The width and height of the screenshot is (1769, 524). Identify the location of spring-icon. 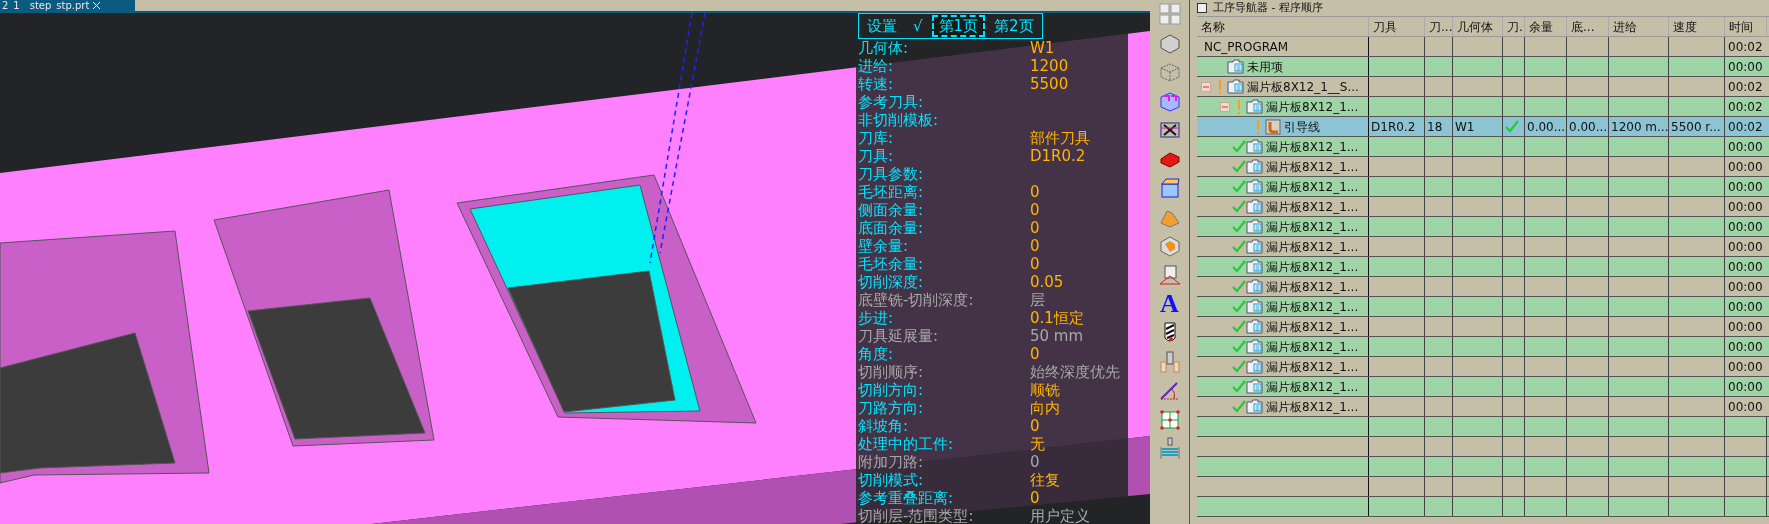
(1169, 449).